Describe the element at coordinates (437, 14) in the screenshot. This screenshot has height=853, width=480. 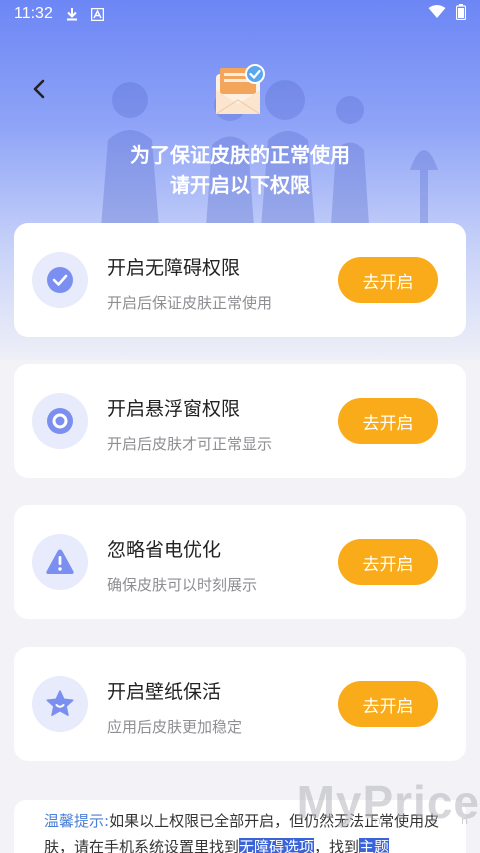
I see `wifi-icon` at that location.